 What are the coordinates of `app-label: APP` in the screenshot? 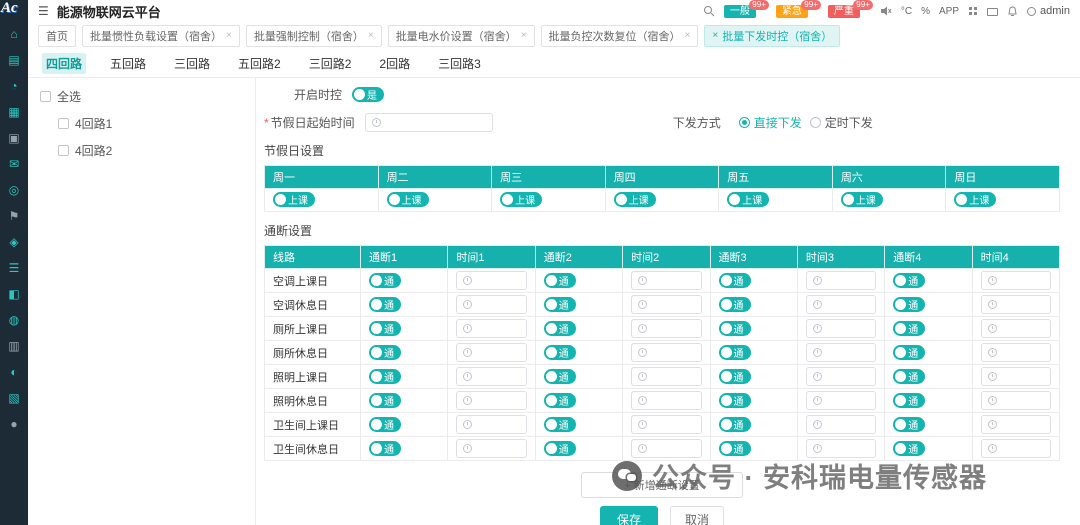 It's located at (949, 11).